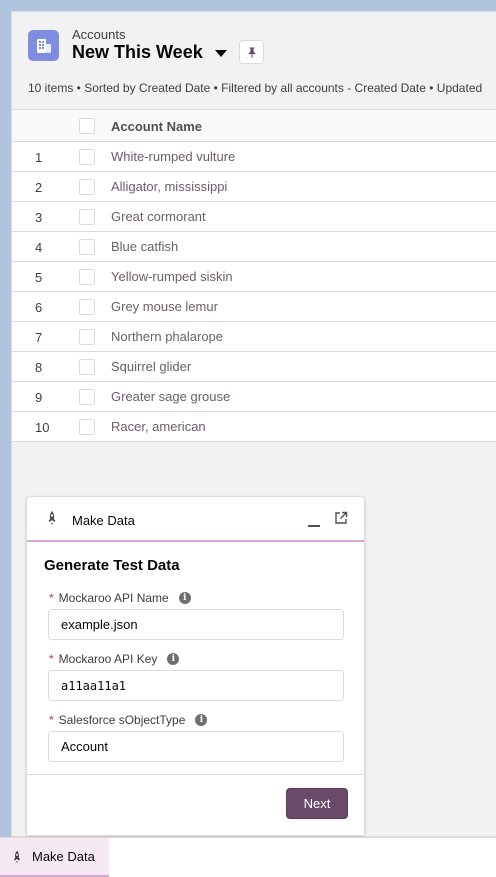 This screenshot has height=877, width=496. I want to click on building-icon, so click(43, 45).